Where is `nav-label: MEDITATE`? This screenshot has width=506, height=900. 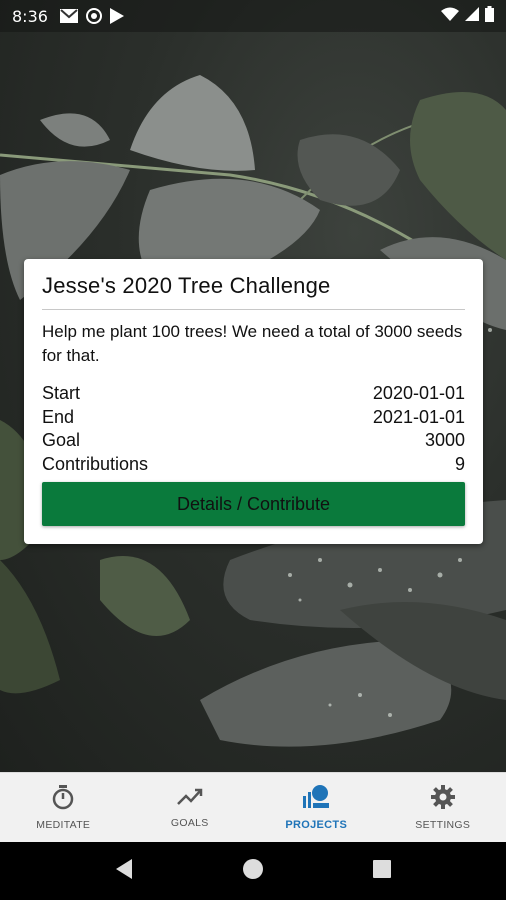
nav-label: MEDITATE is located at coordinates (63, 825).